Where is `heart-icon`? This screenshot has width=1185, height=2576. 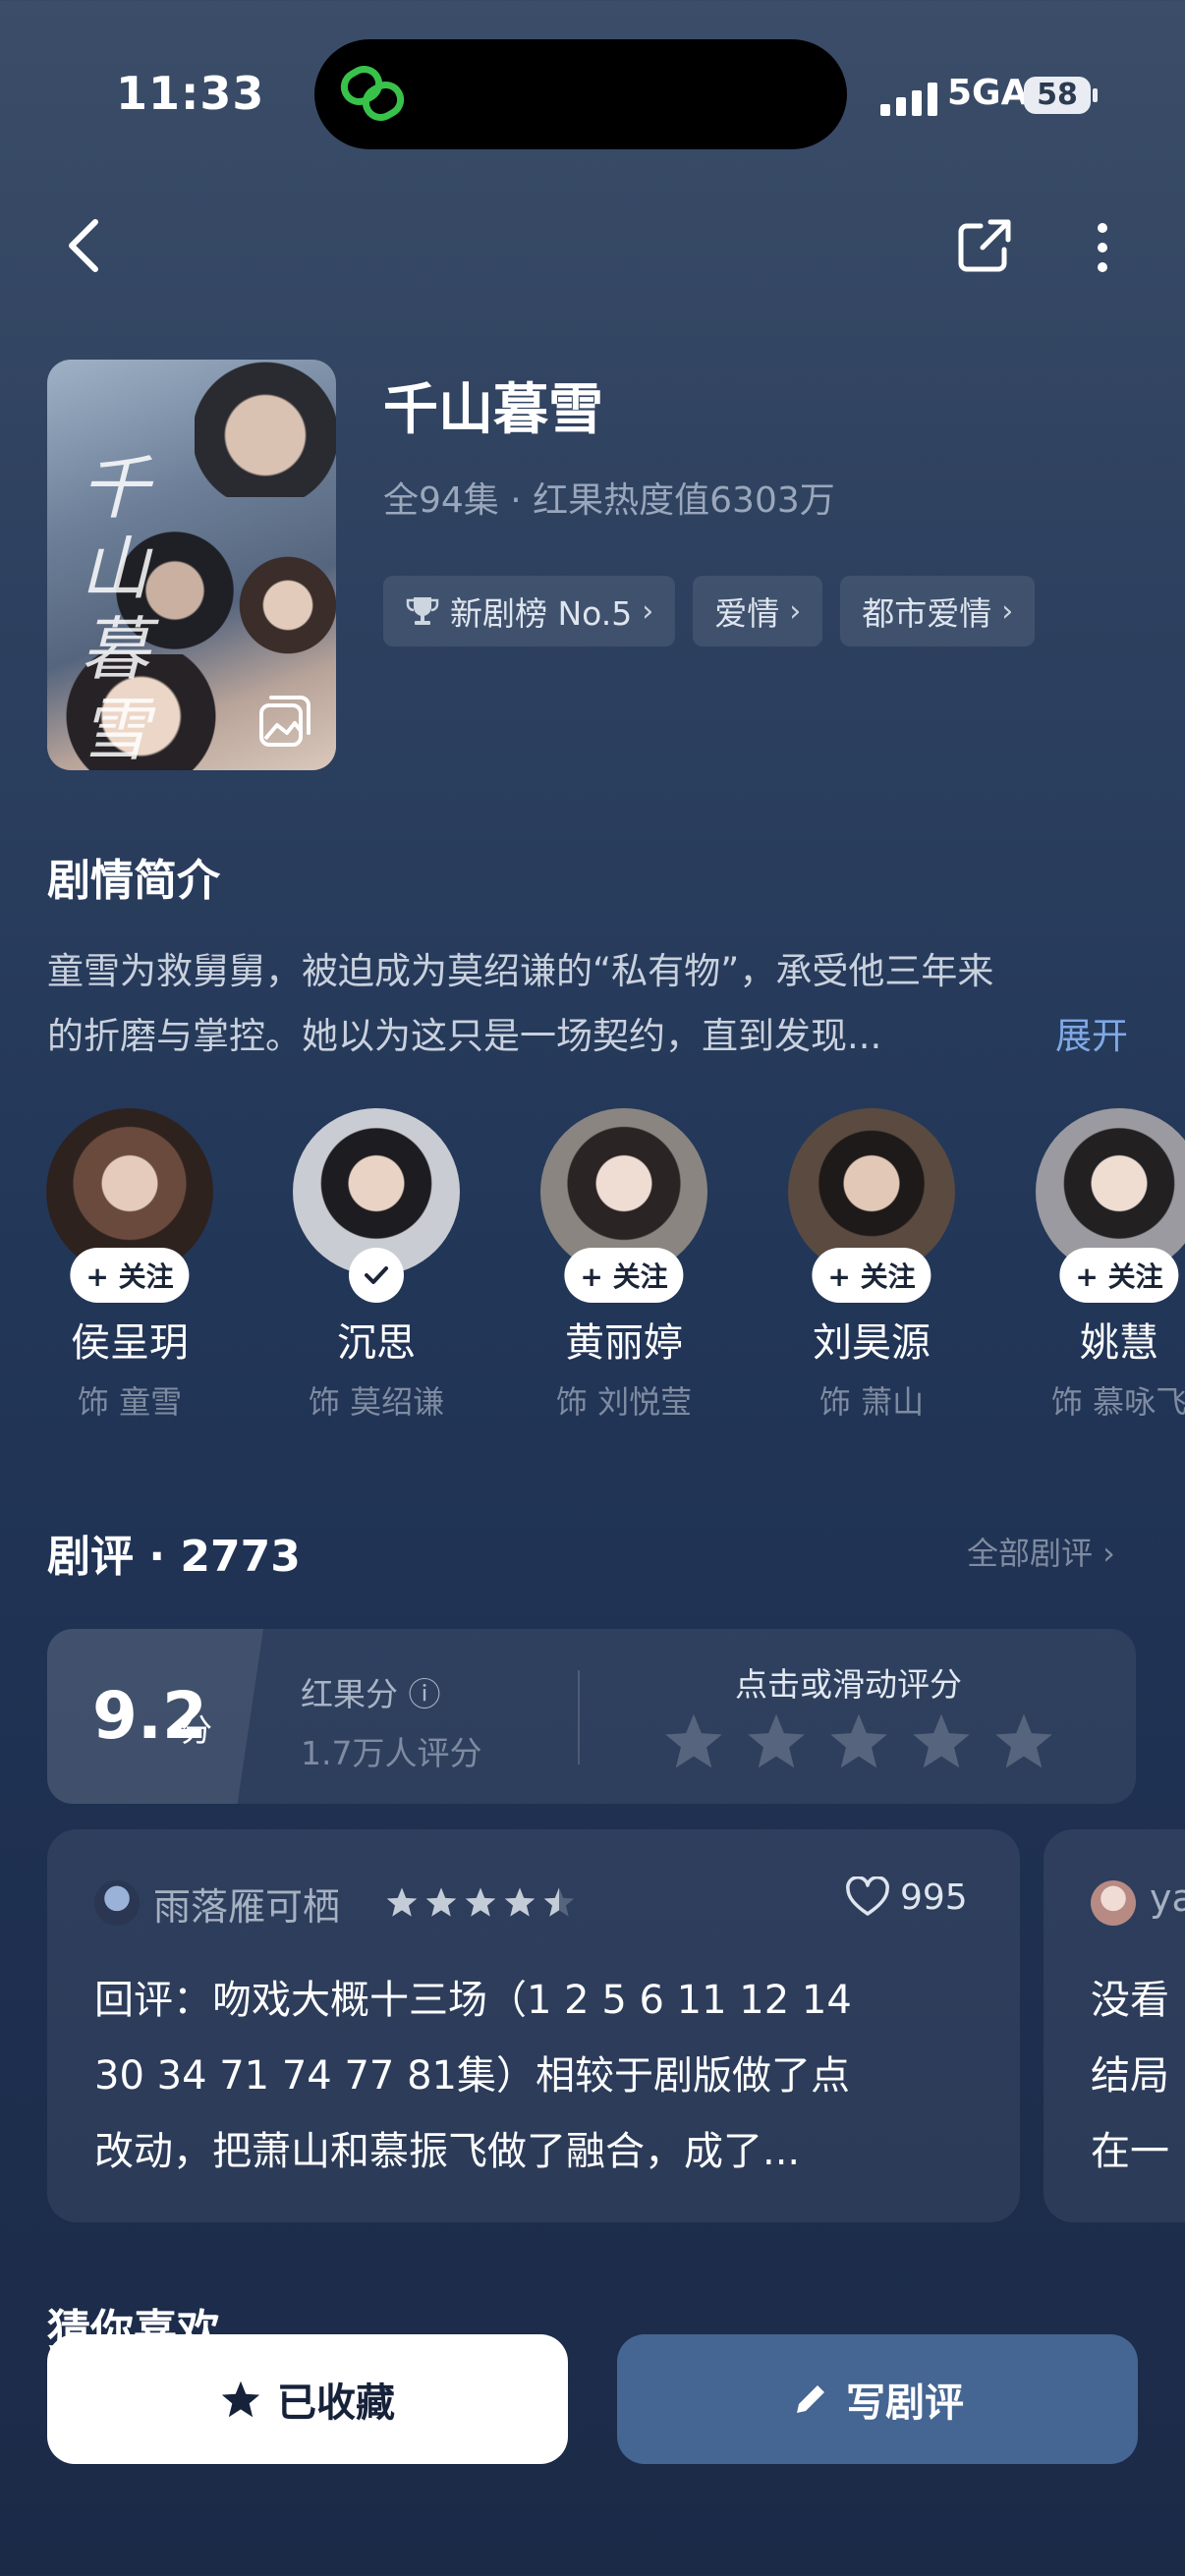
heart-icon is located at coordinates (868, 1896).